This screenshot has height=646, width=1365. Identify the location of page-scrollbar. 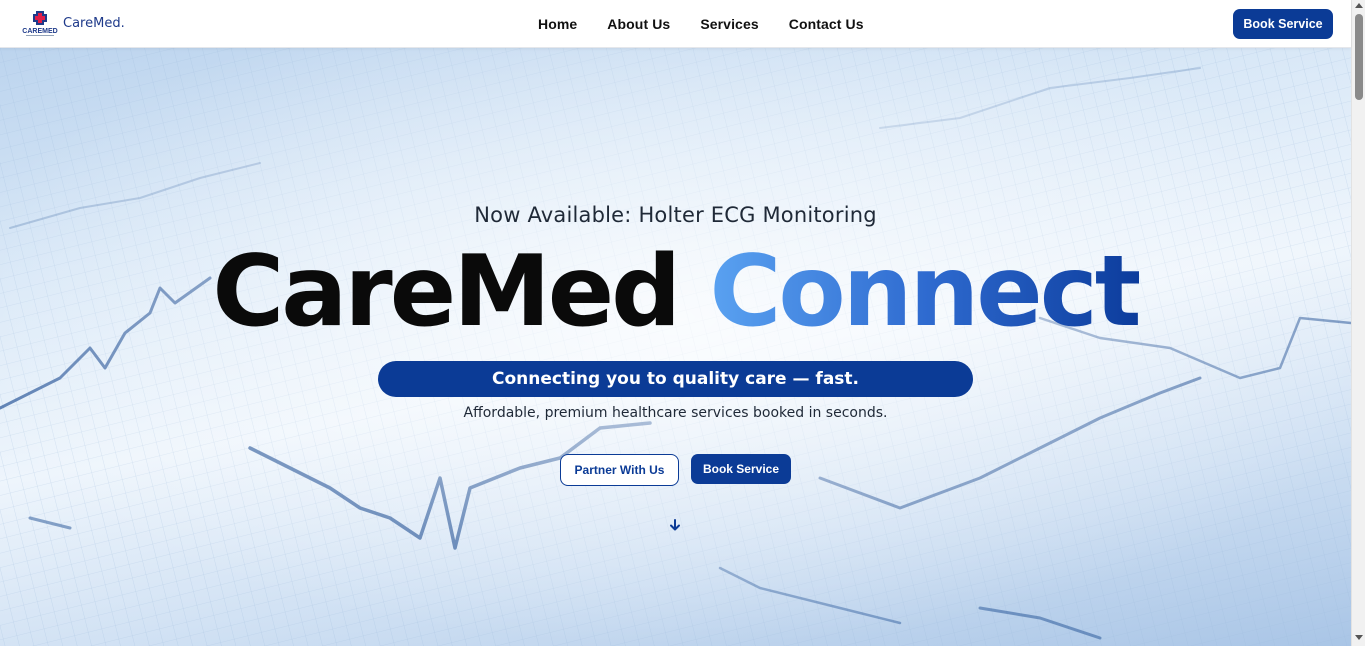
(1358, 323).